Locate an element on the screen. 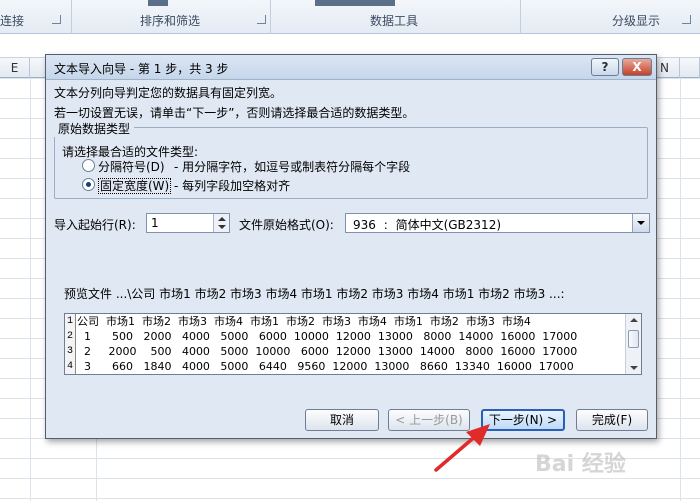 This screenshot has height=501, width=700. intro-text: 文本分列向导判定您的数据具有固定列宽。 is located at coordinates (168, 93).